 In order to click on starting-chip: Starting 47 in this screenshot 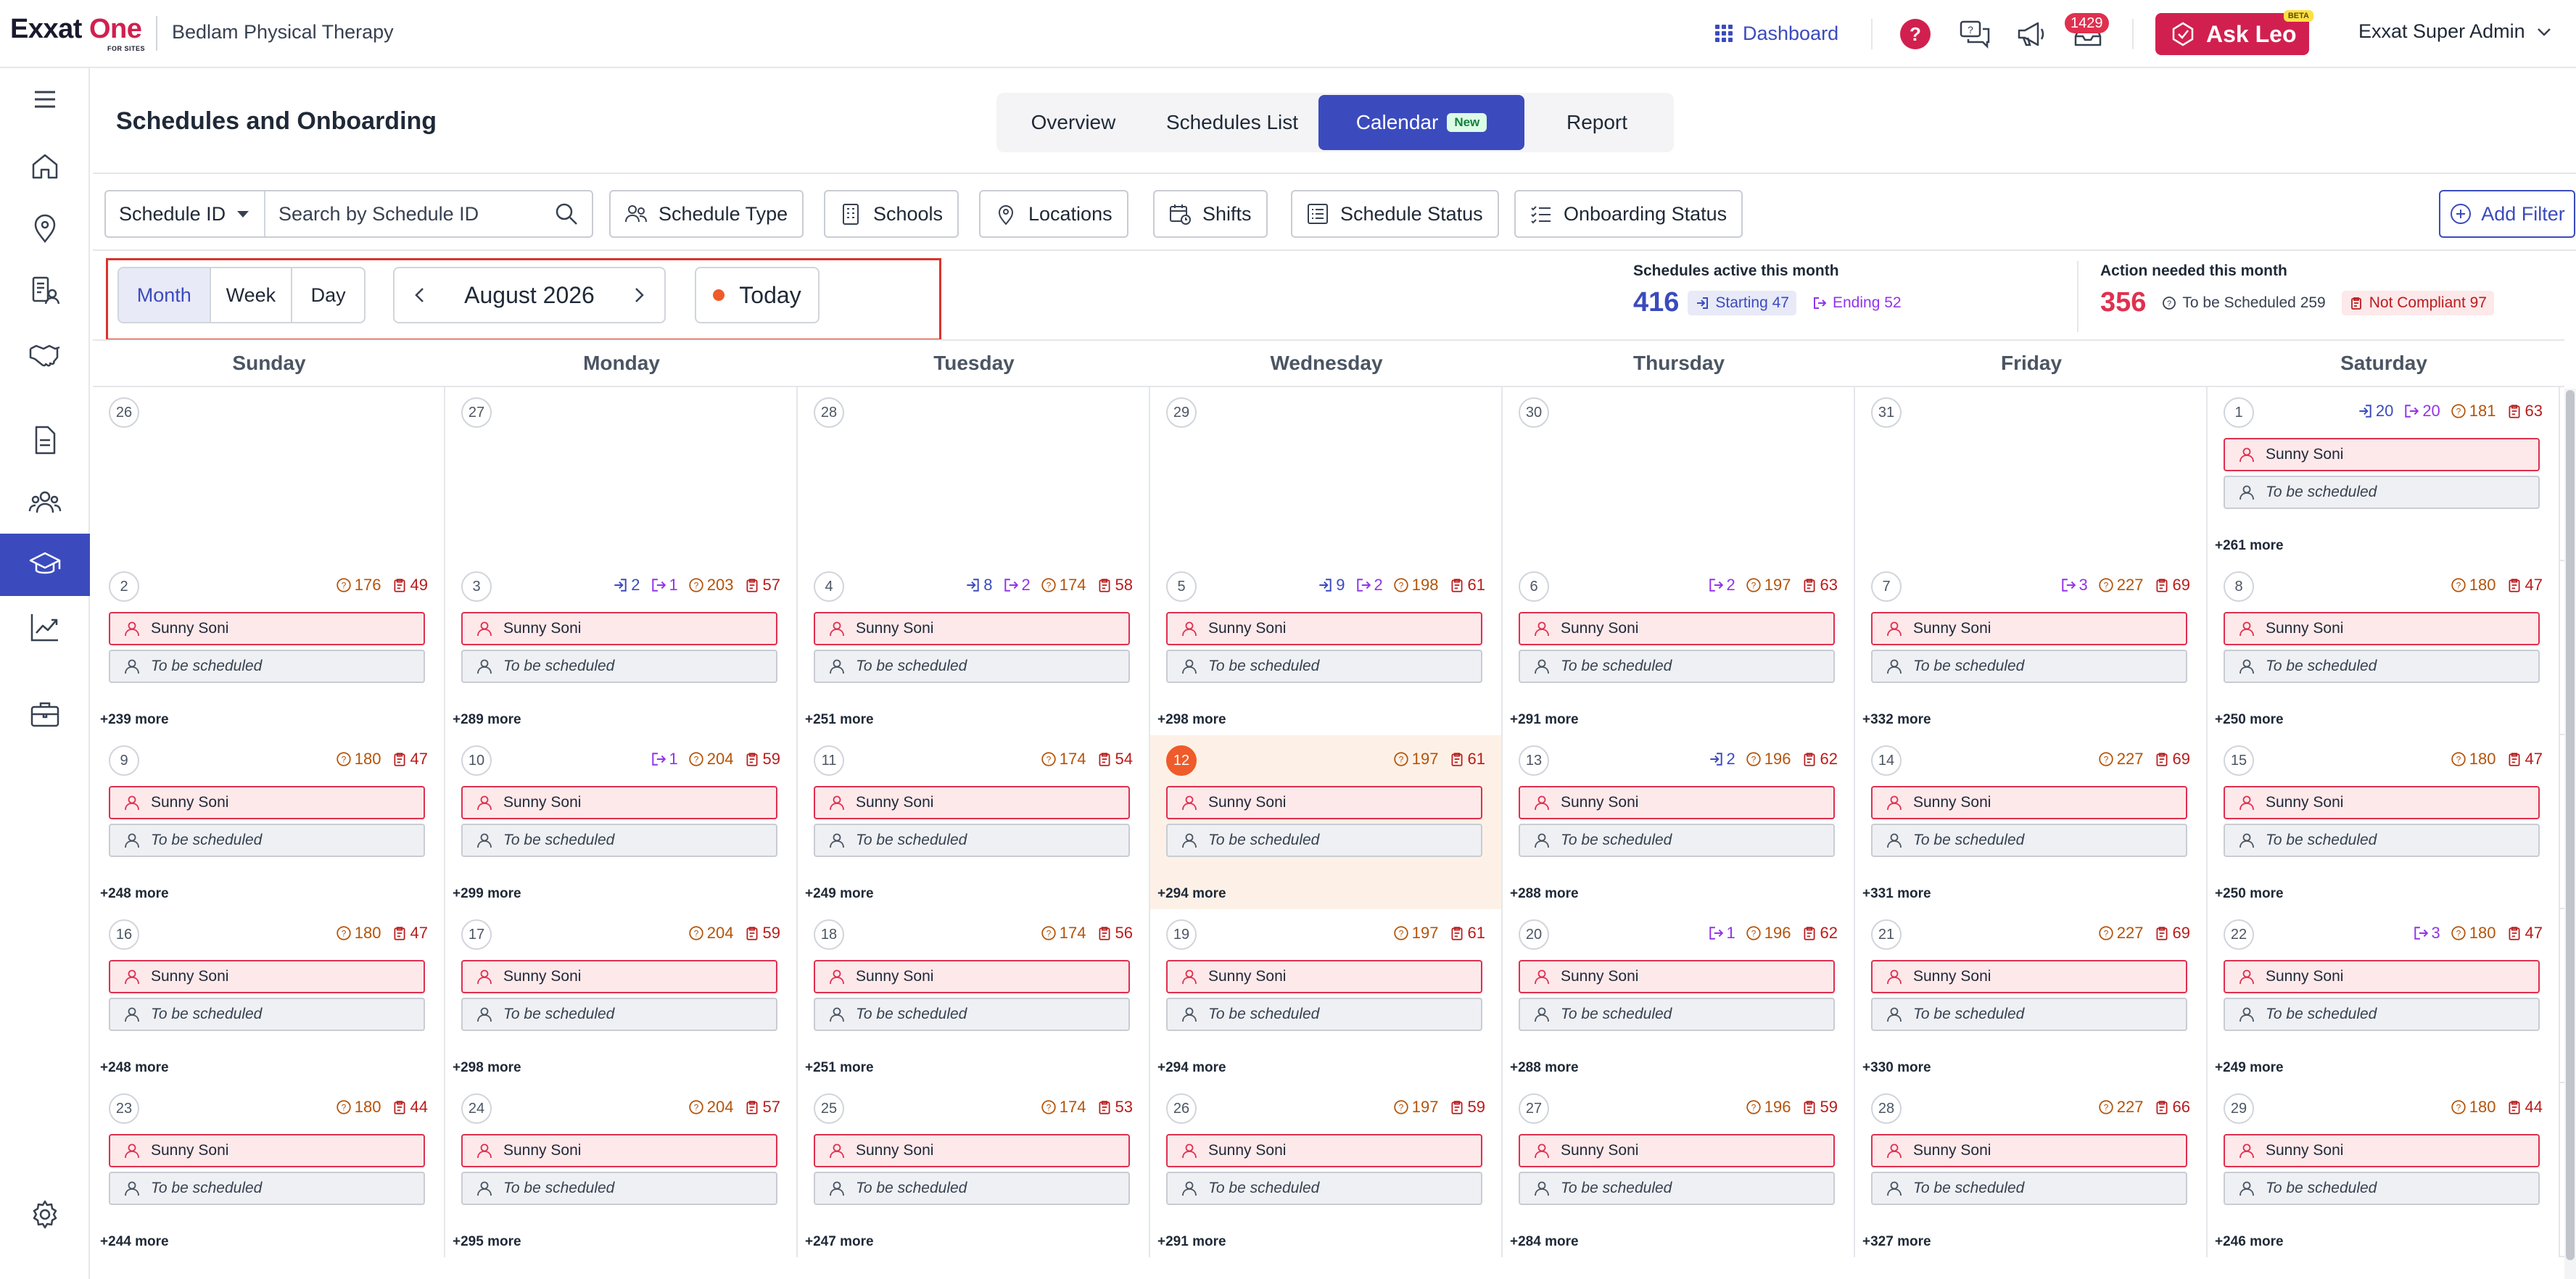, I will do `click(1742, 302)`.